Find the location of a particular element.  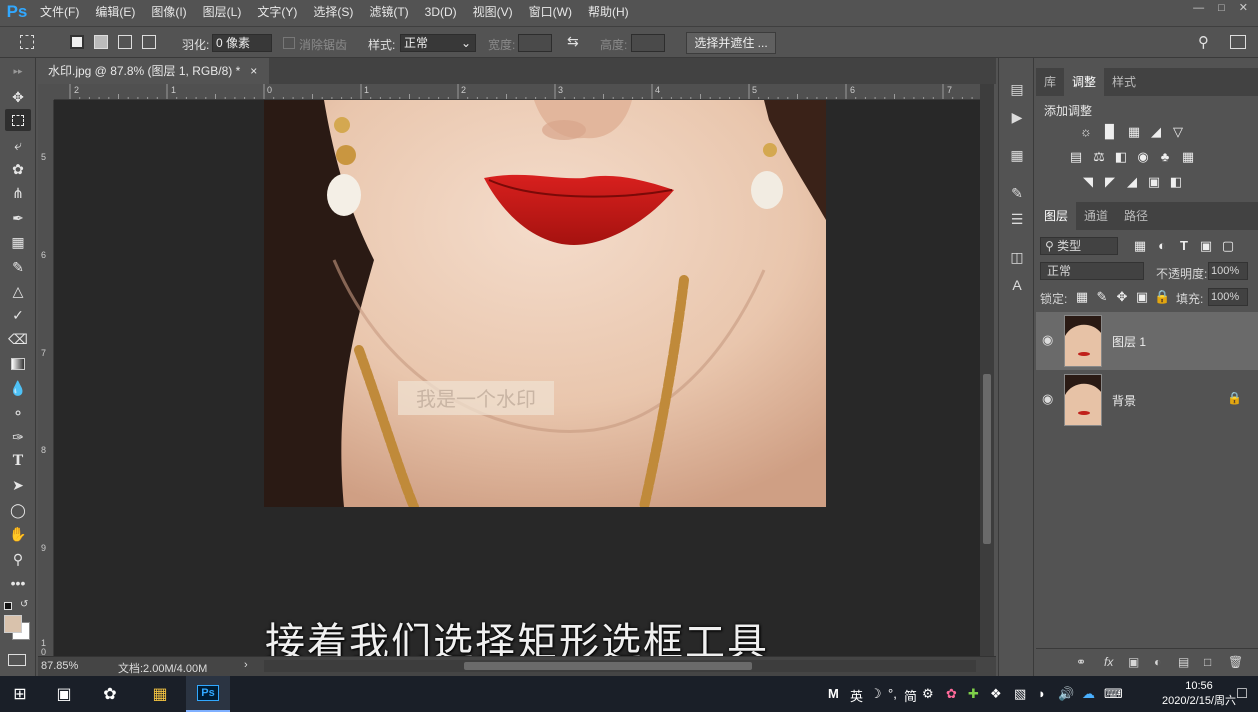

hue-saturation-icon: ▤ is located at coordinates (1076, 157).